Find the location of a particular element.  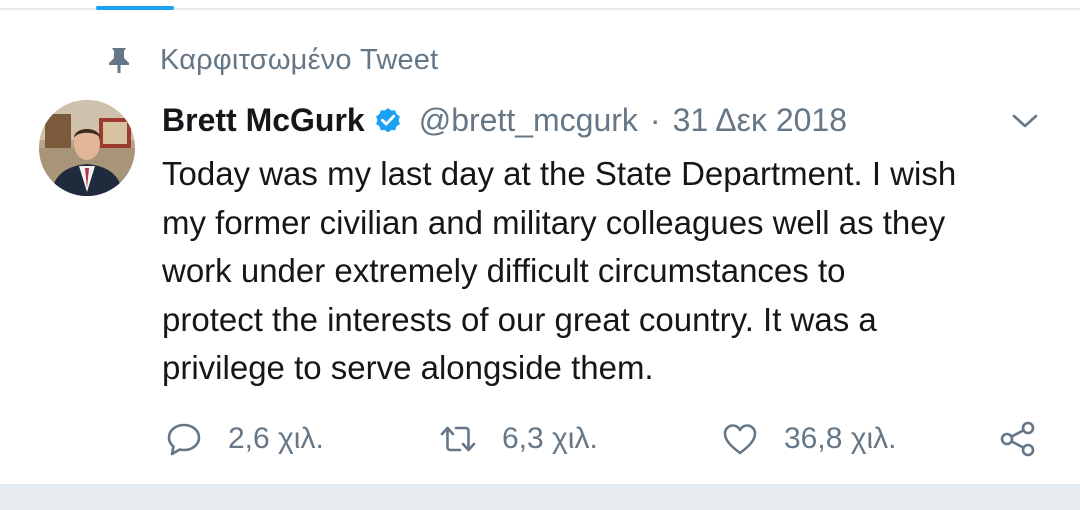

pinned-label-text: Καρφιτσωμένο Tweet is located at coordinates (299, 59).